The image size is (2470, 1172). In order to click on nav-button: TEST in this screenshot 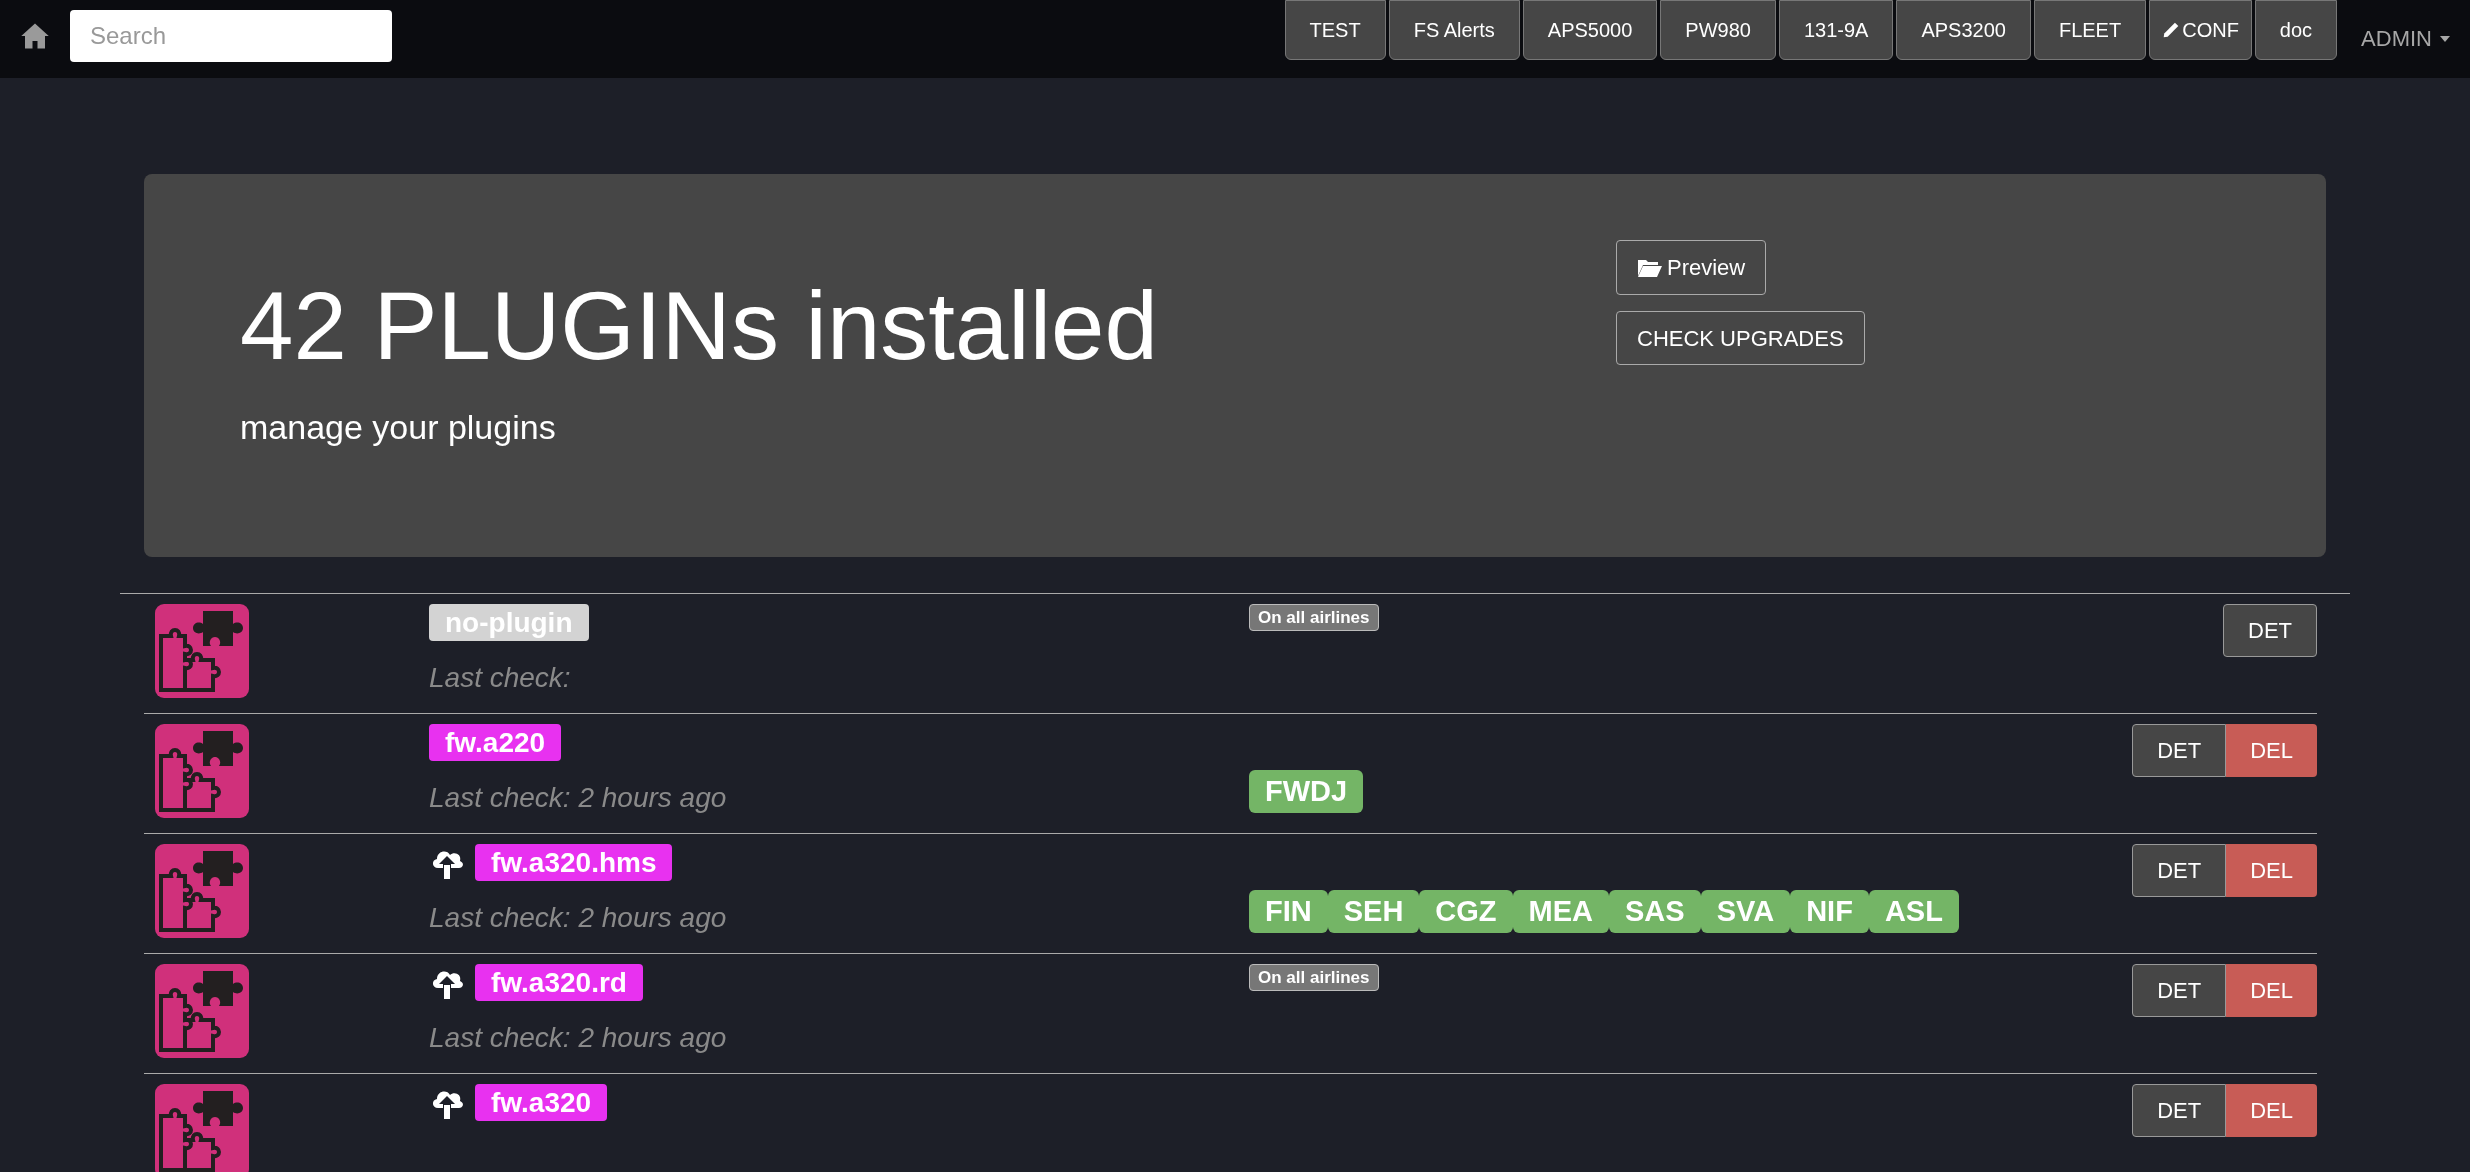, I will do `click(1335, 30)`.